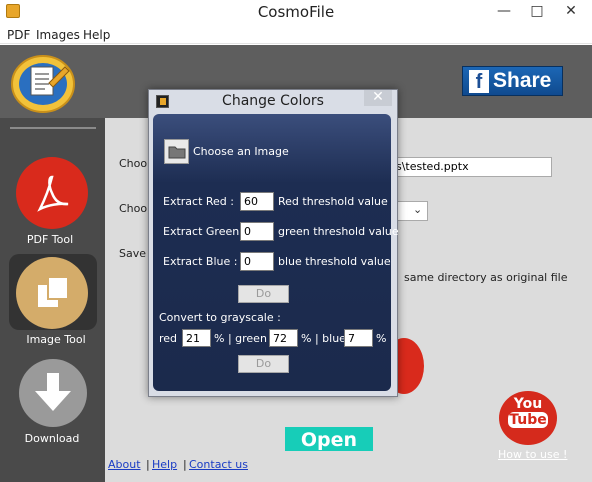 This screenshot has width=592, height=482. What do you see at coordinates (257, 201) in the screenshot?
I see `extract-red-input: 60` at bounding box center [257, 201].